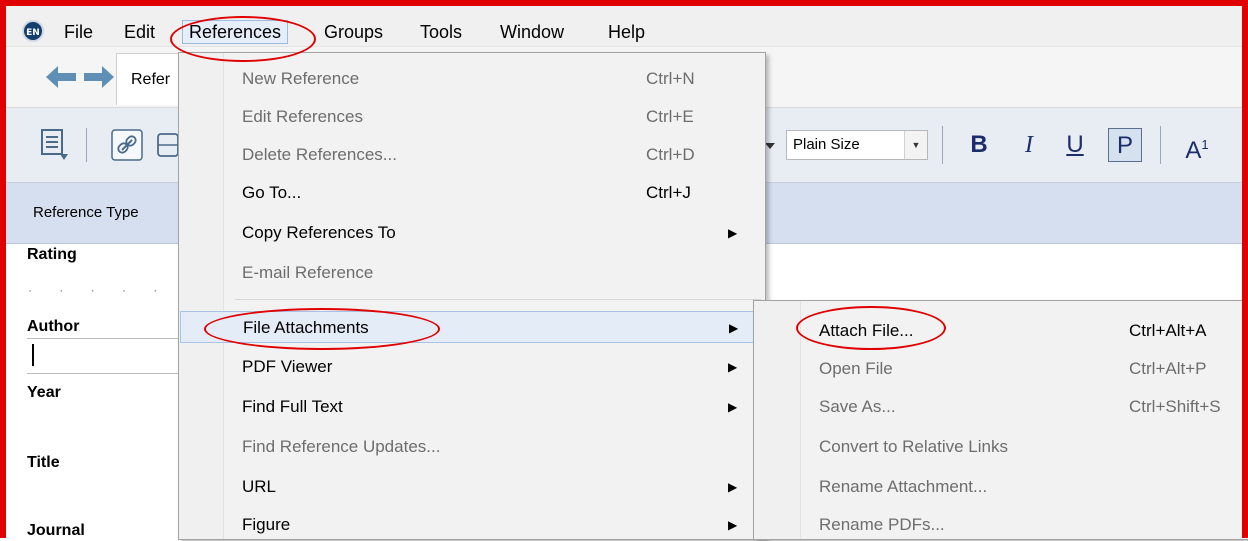  What do you see at coordinates (1075, 145) in the screenshot?
I see `underline-button: U` at bounding box center [1075, 145].